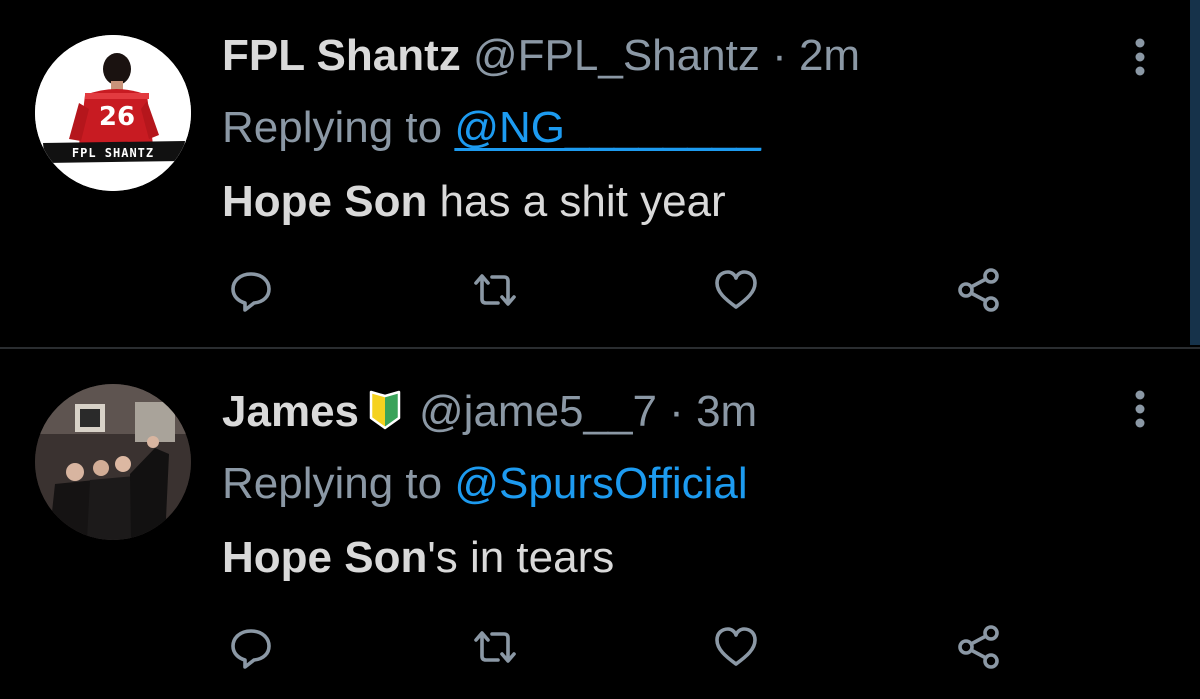 The width and height of the screenshot is (1200, 699). What do you see at coordinates (290, 411) in the screenshot?
I see `display-name: James` at bounding box center [290, 411].